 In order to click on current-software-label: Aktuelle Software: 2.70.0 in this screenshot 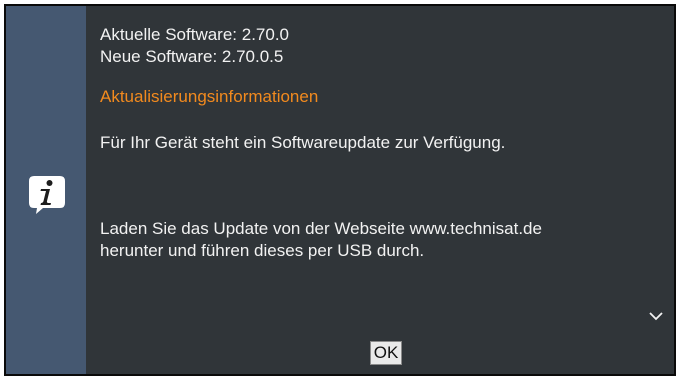, I will do `click(195, 34)`.